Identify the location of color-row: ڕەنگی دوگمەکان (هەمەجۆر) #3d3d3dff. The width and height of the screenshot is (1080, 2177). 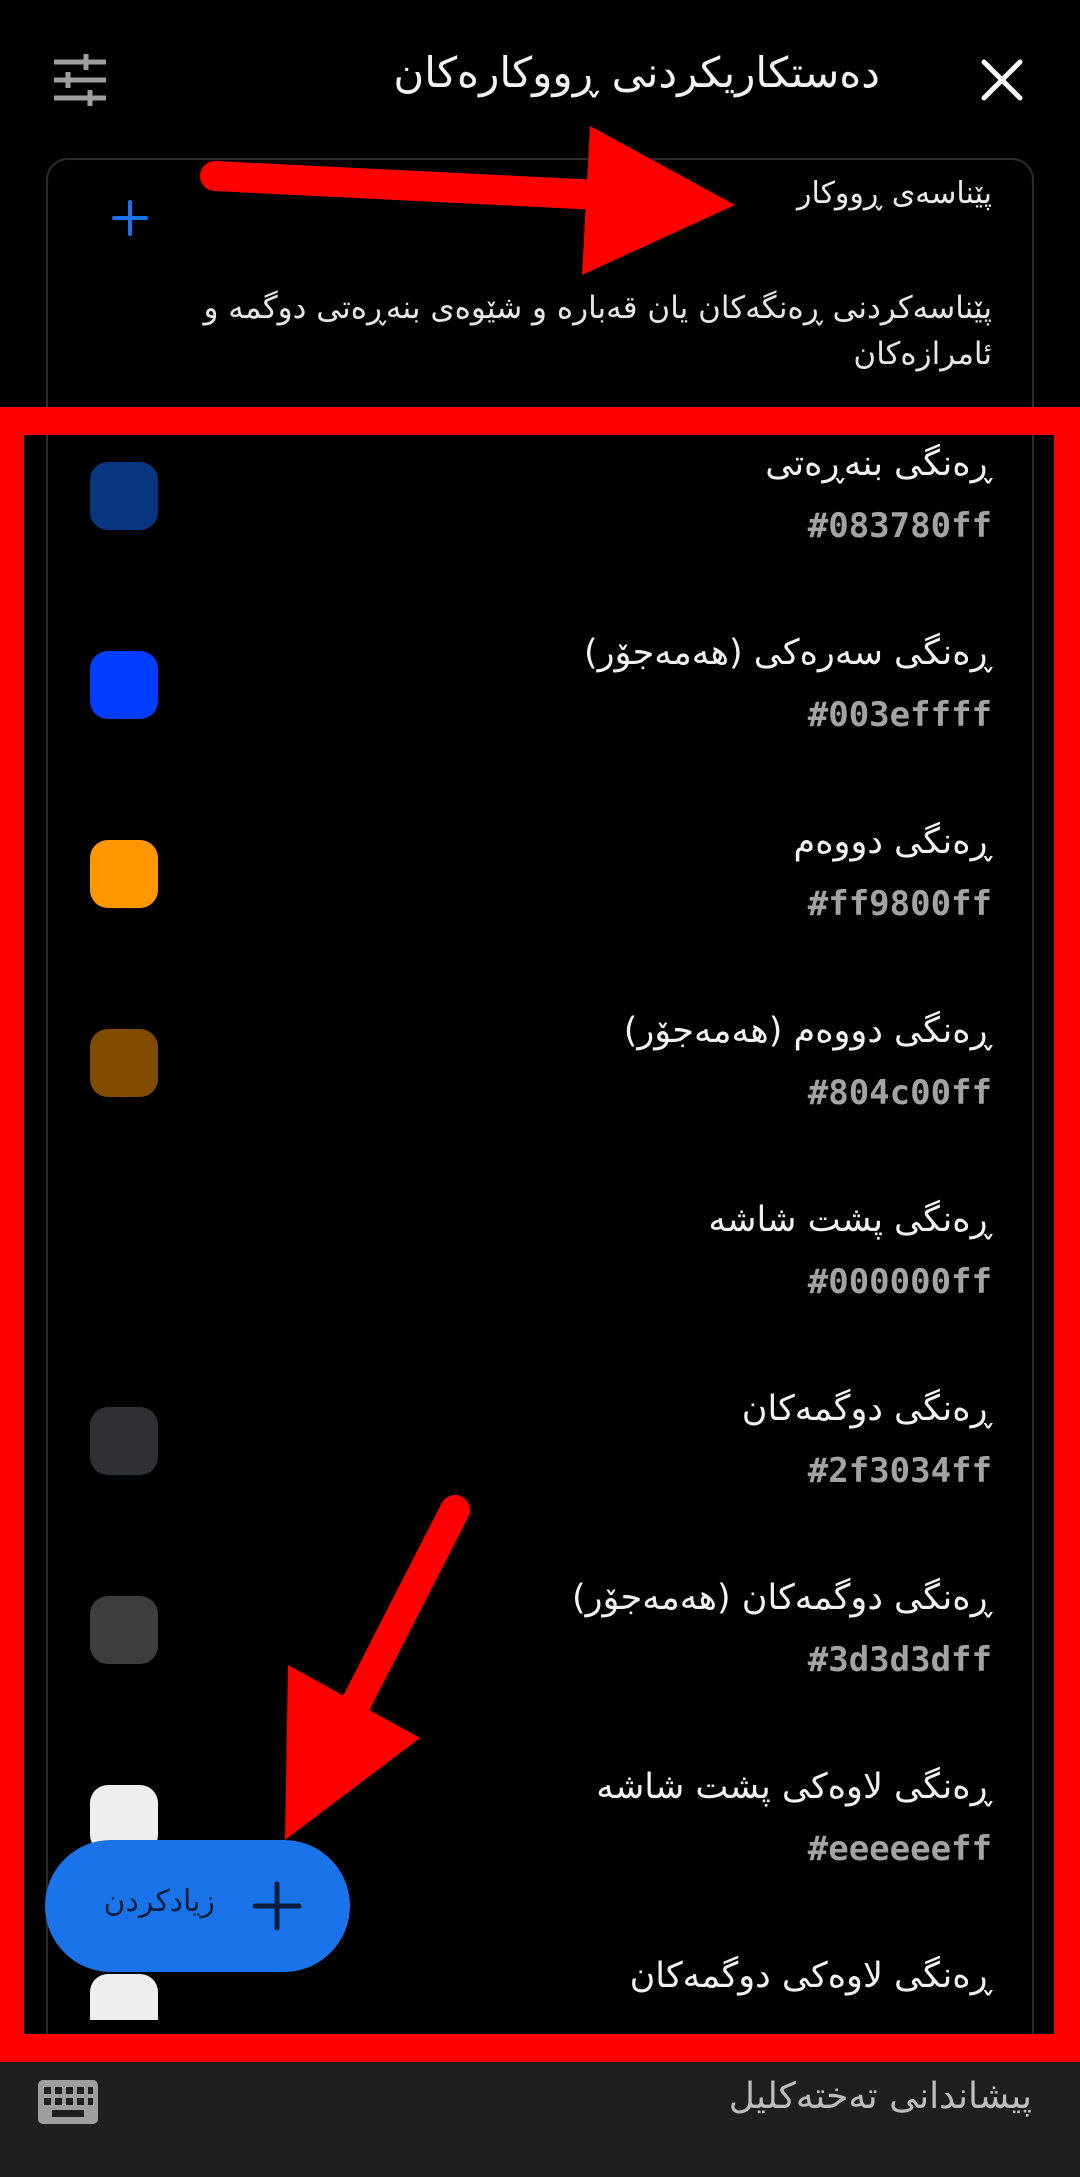
(540, 1672).